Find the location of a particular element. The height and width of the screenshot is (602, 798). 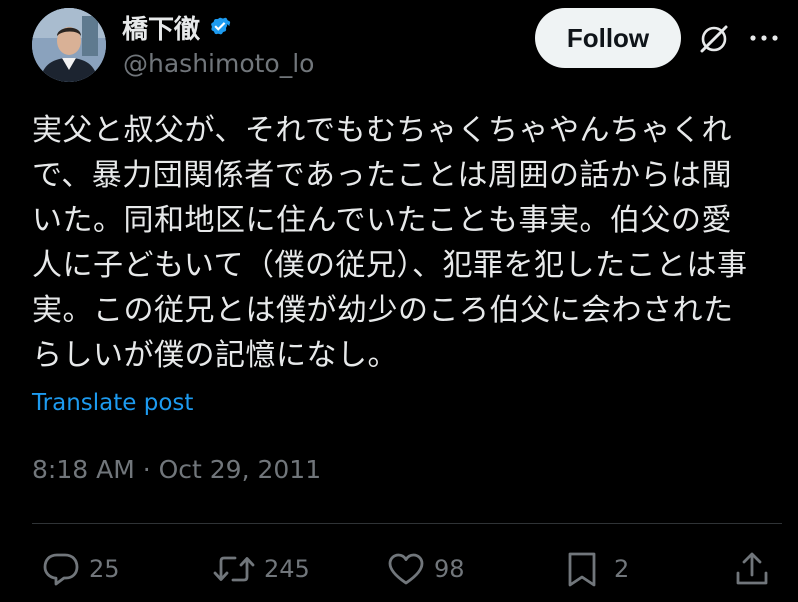

avatar is located at coordinates (69, 45).